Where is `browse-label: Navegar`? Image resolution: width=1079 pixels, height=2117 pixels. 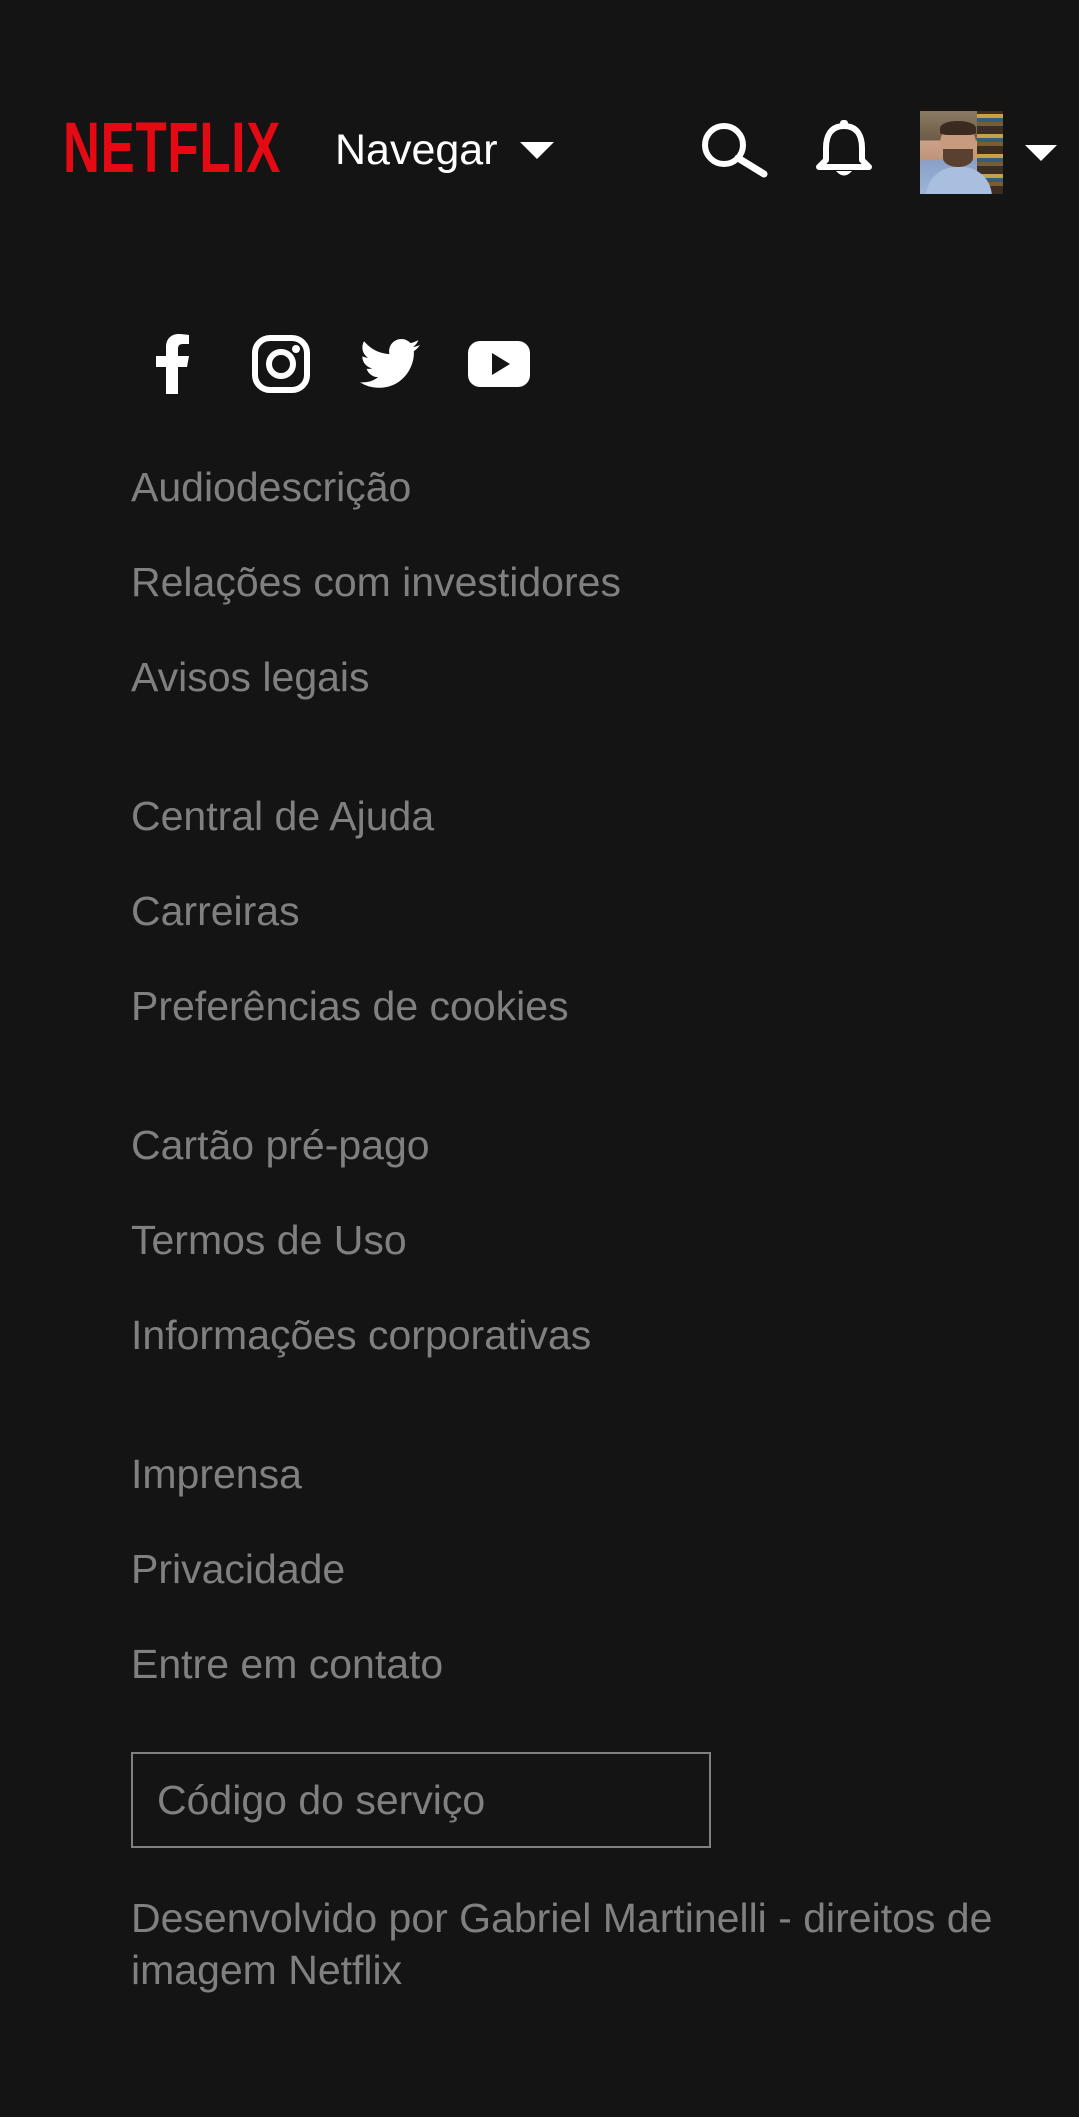
browse-label: Navegar is located at coordinates (416, 149).